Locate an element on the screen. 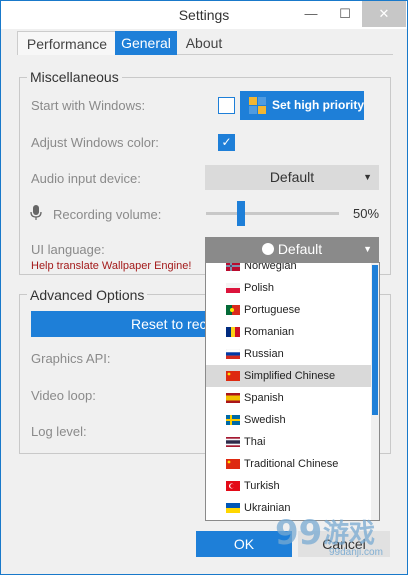  portugal-flag-icon is located at coordinates (233, 310).